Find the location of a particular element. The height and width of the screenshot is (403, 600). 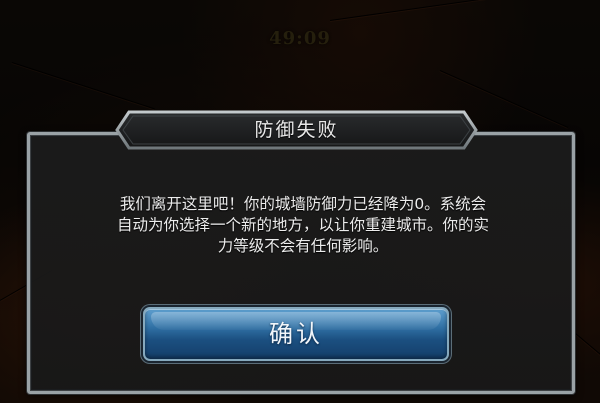

dialog-title: 防御失败 is located at coordinates (296, 130).